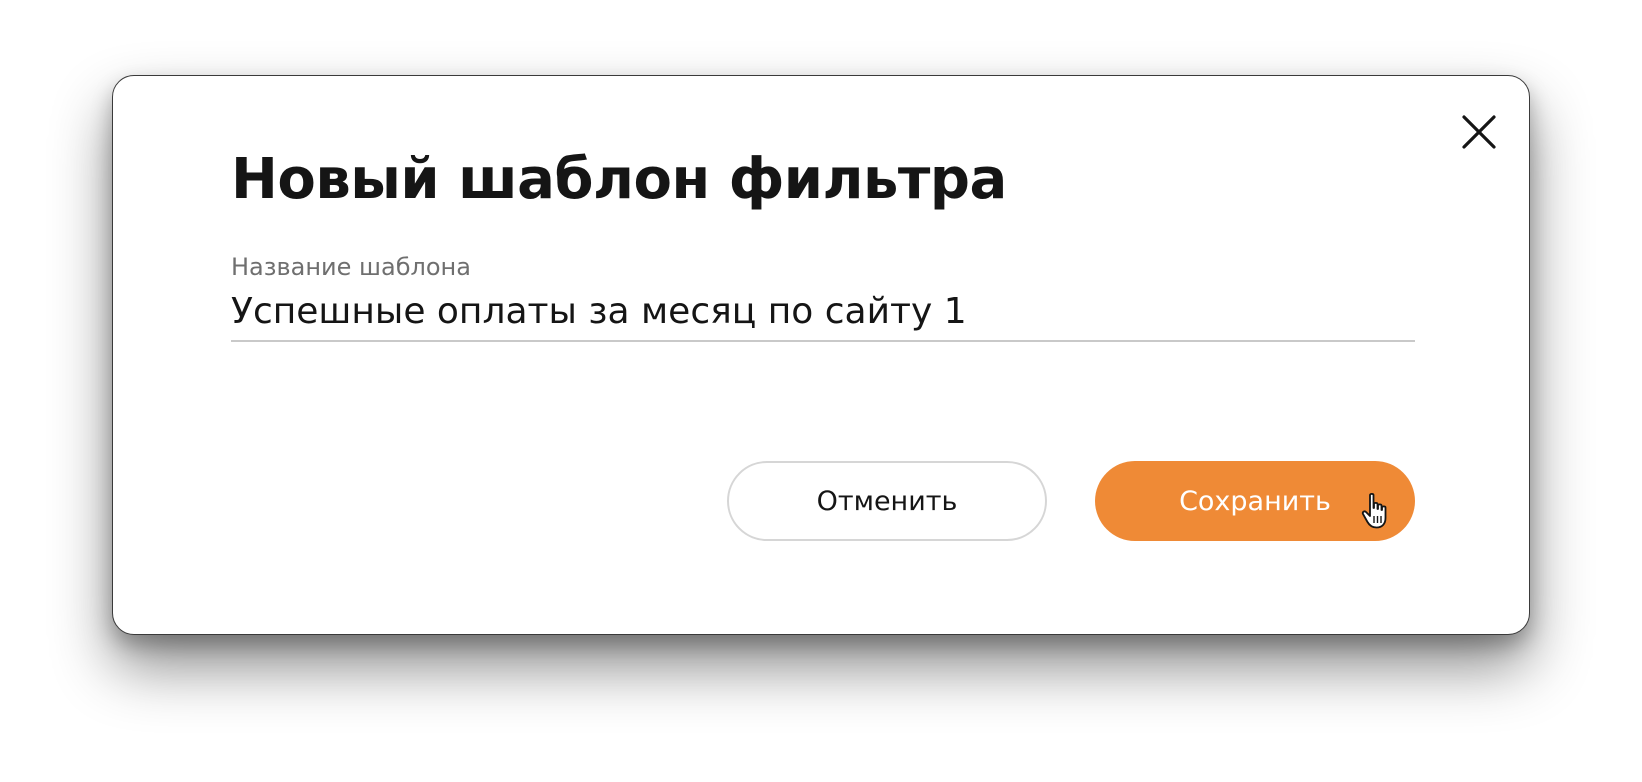  I want to click on close-icon, so click(1479, 132).